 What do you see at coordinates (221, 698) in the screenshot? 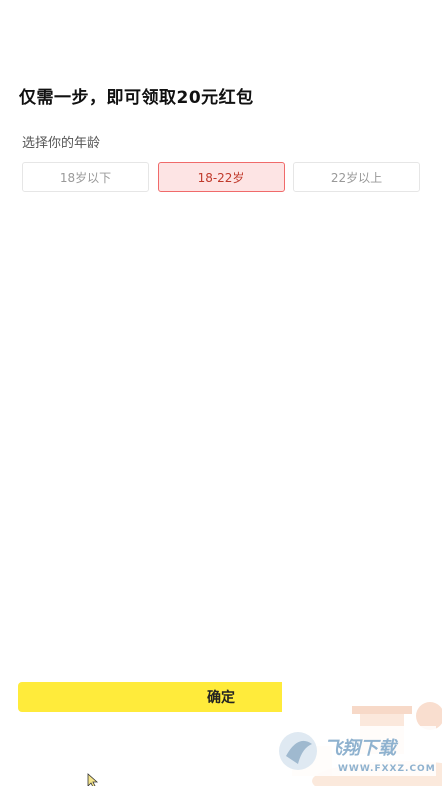
I see `confirm-button-label: 确定` at bounding box center [221, 698].